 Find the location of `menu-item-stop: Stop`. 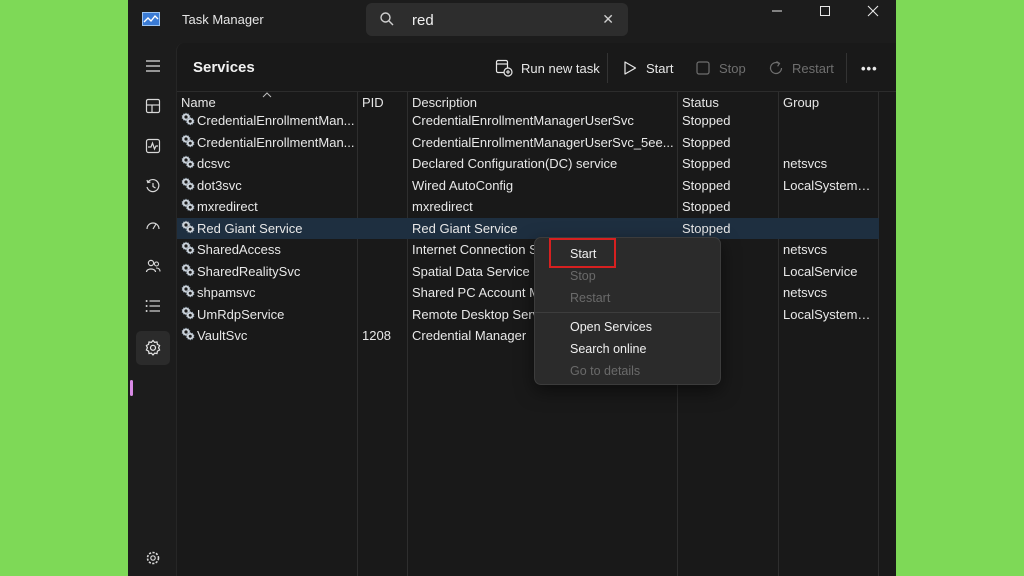

menu-item-stop: Stop is located at coordinates (583, 276).